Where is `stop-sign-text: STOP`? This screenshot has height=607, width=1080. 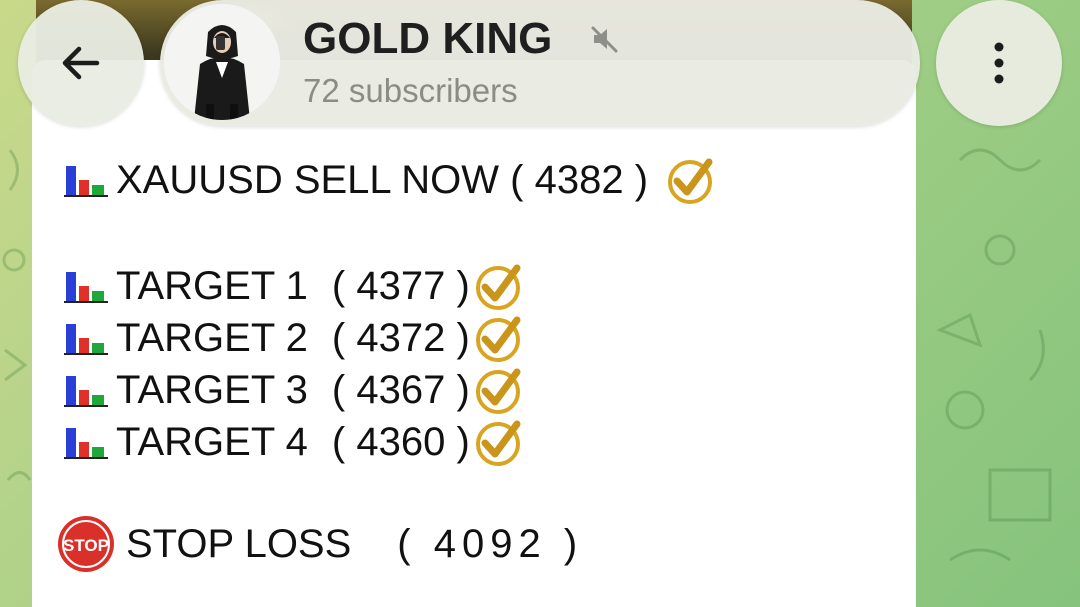 stop-sign-text: STOP is located at coordinates (86, 545).